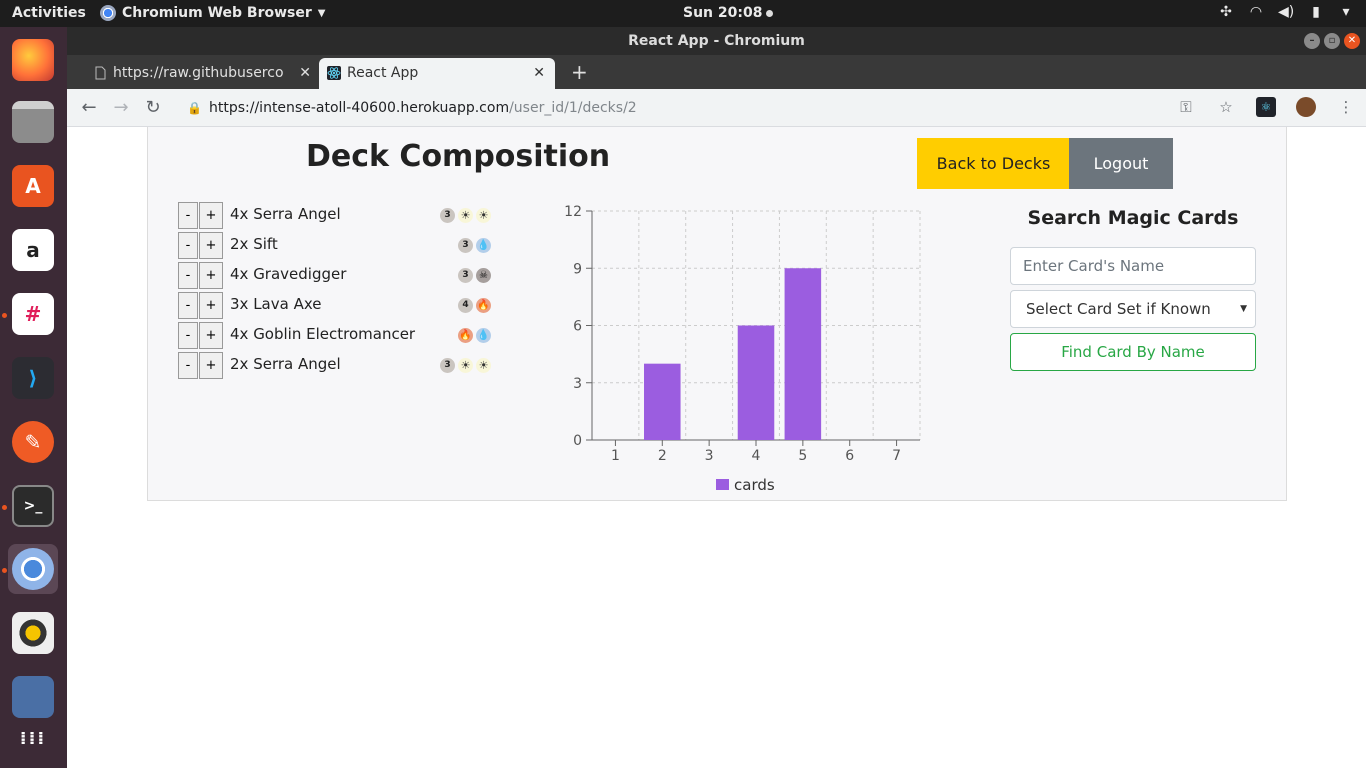  Describe the element at coordinates (1226, 107) in the screenshot. I see `bookmark-star-icon: ☆` at that location.